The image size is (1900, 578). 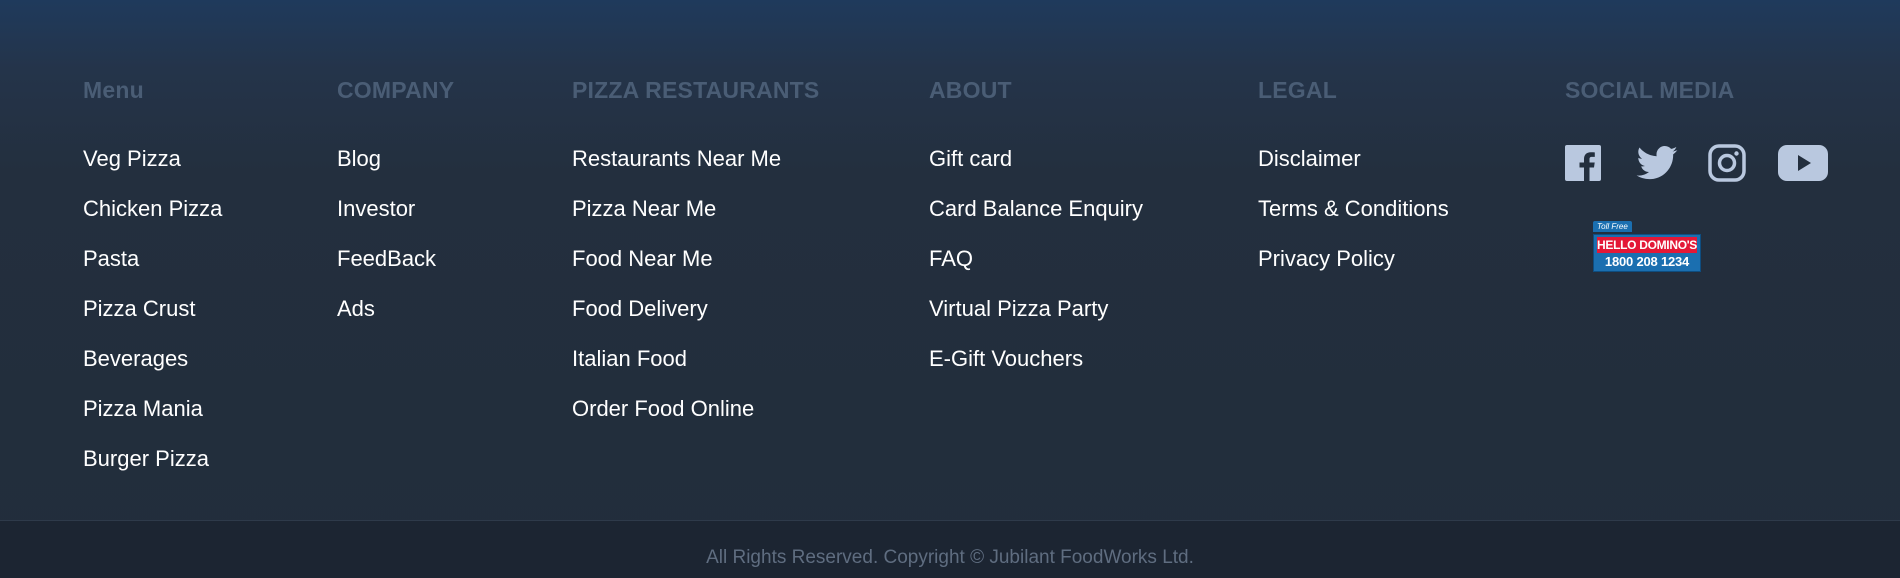 I want to click on list-item: Food Near Me, so click(x=695, y=272).